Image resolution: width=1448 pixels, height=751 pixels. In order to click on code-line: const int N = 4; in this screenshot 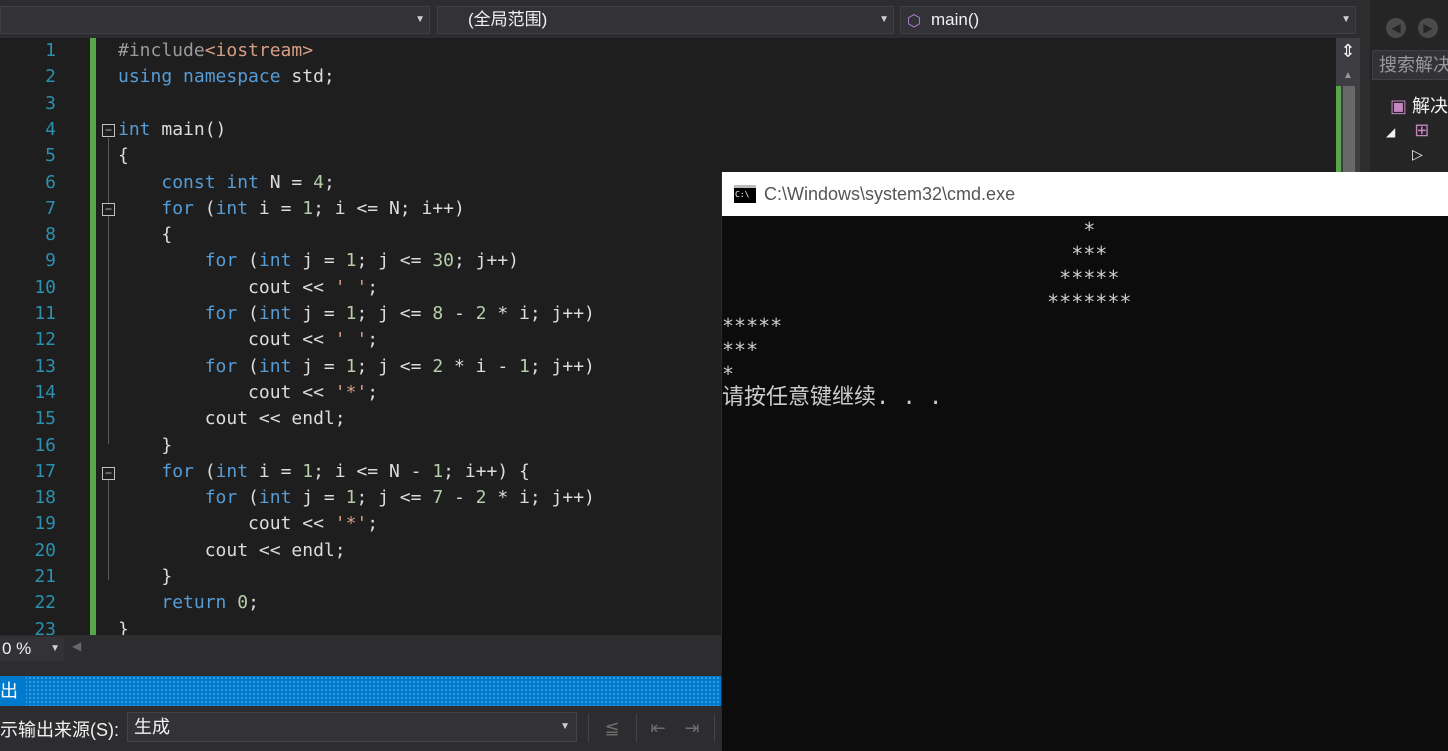, I will do `click(226, 182)`.